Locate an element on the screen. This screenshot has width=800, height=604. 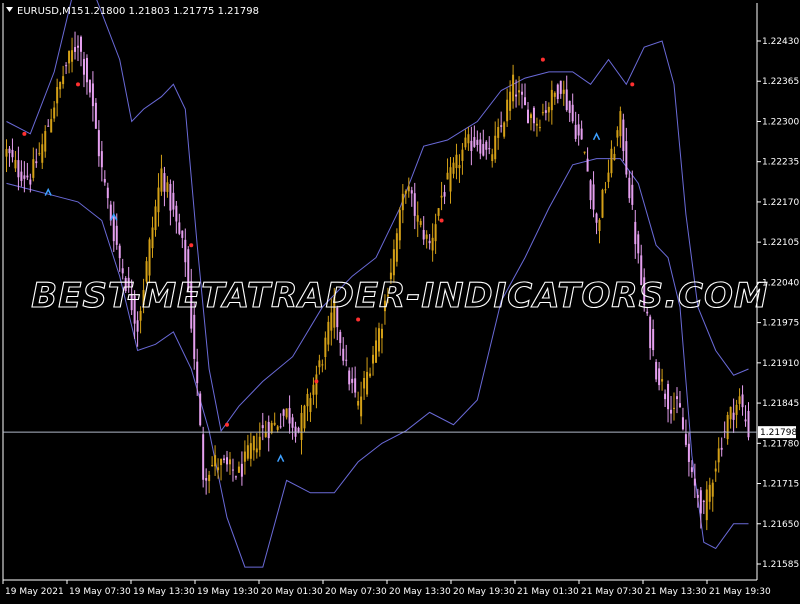
watermark: BEST-METATRADER-INDICATORS.COM is located at coordinates (399, 296).